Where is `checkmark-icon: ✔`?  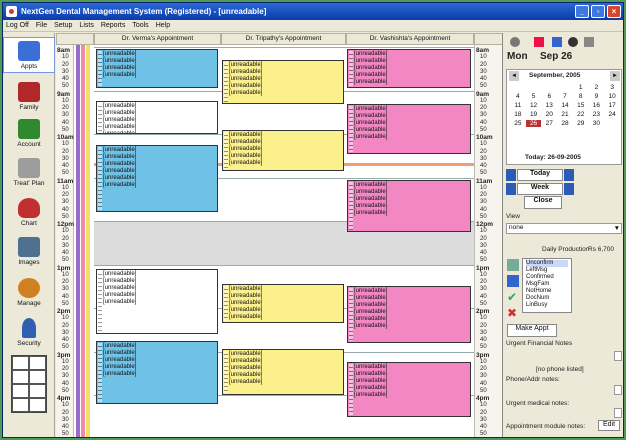 checkmark-icon: ✔ is located at coordinates (513, 297).